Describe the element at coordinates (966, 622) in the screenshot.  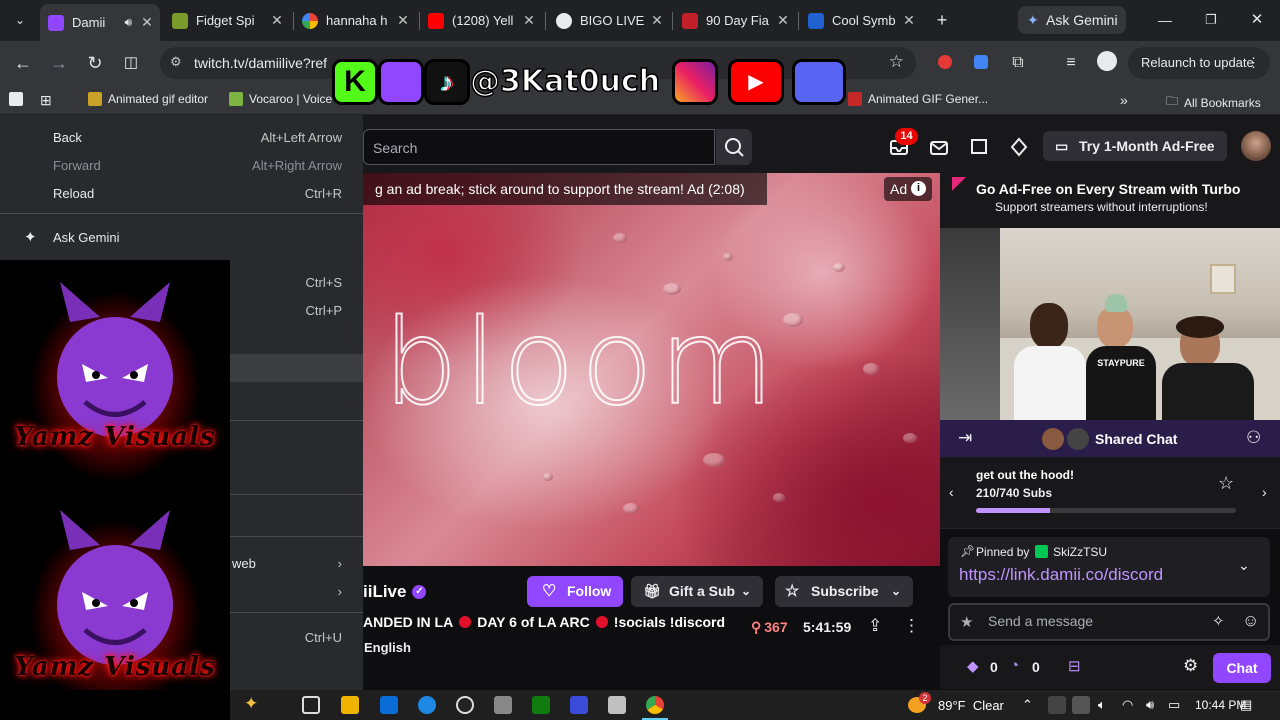
I see `badge-star-icon: ★` at that location.